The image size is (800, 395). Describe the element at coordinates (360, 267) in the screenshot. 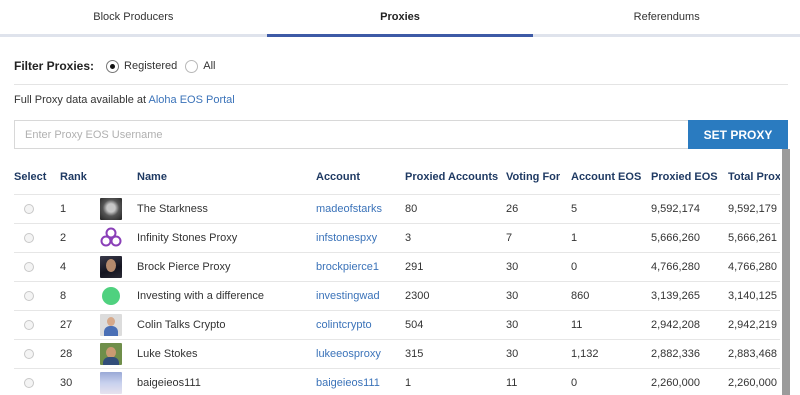

I see `account-link: brockpierce1` at that location.